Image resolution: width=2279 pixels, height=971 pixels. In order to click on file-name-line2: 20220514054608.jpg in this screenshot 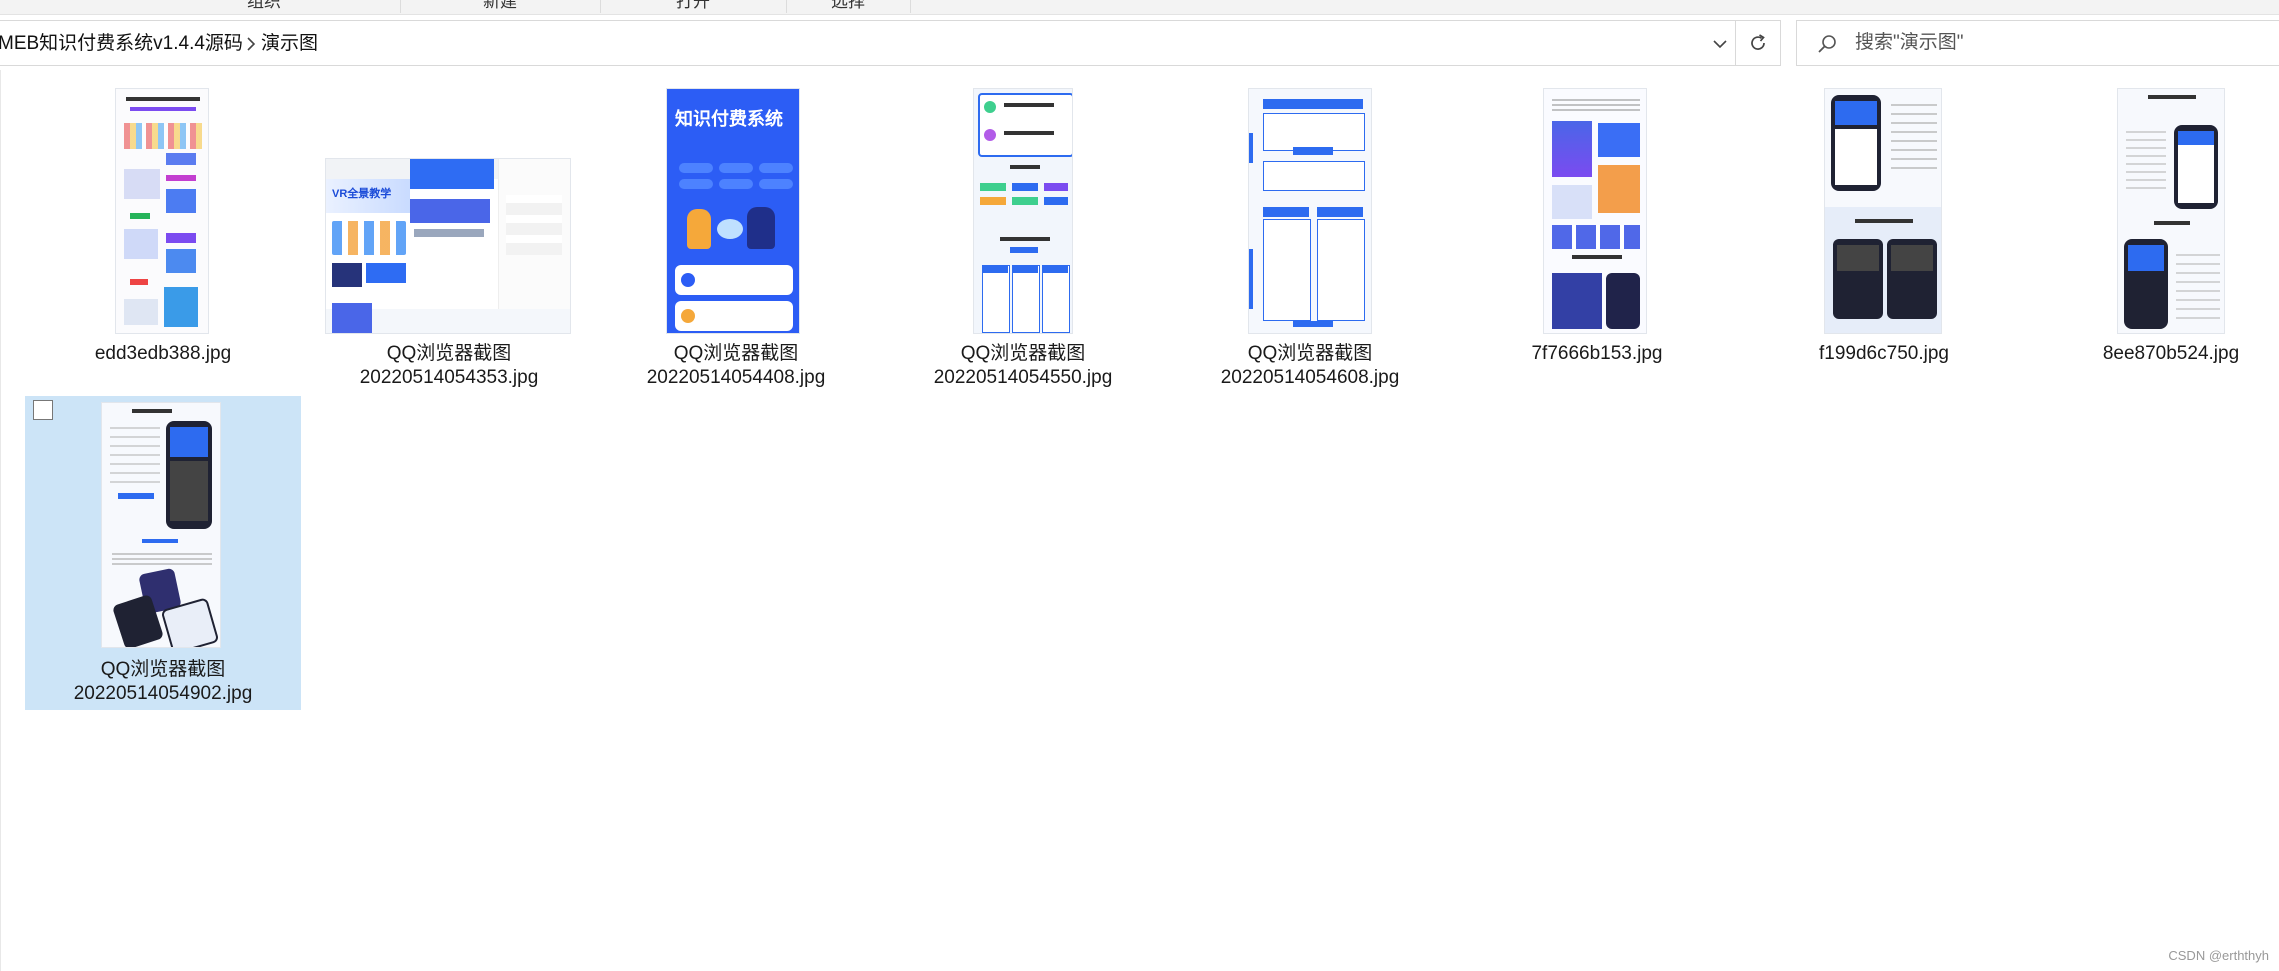, I will do `click(1310, 377)`.